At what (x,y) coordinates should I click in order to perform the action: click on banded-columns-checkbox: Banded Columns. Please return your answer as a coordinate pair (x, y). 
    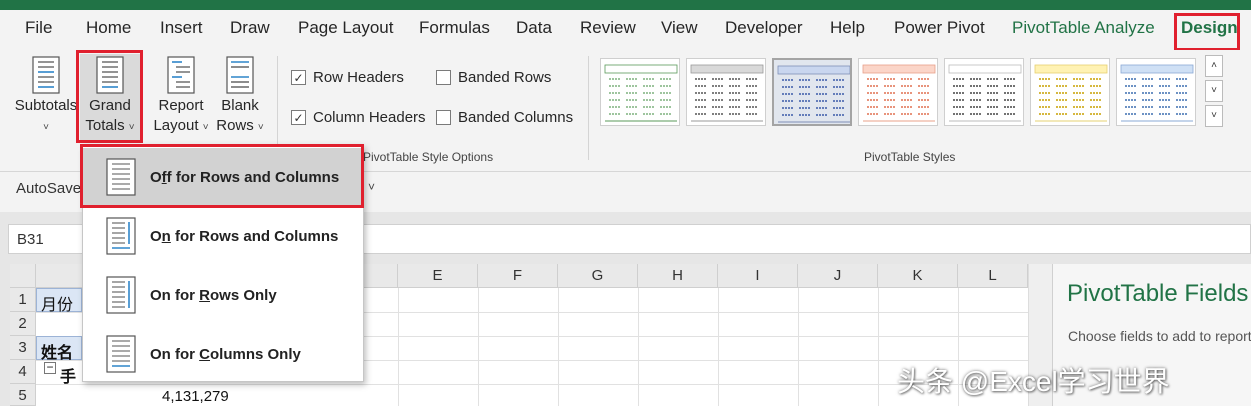
    Looking at the image, I should click on (504, 117).